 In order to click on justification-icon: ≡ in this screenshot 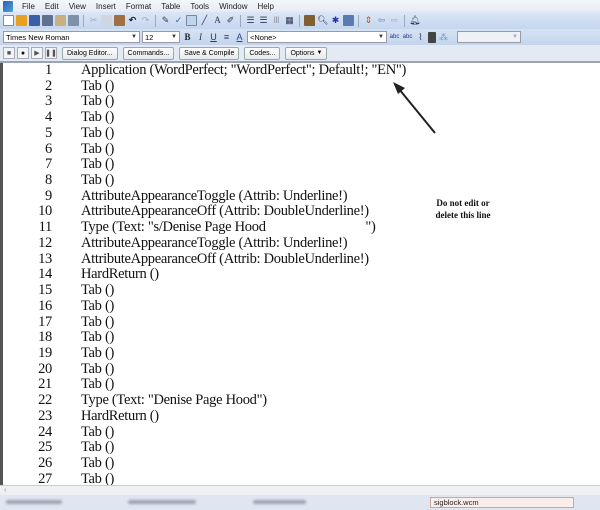, I will do `click(226, 37)`.